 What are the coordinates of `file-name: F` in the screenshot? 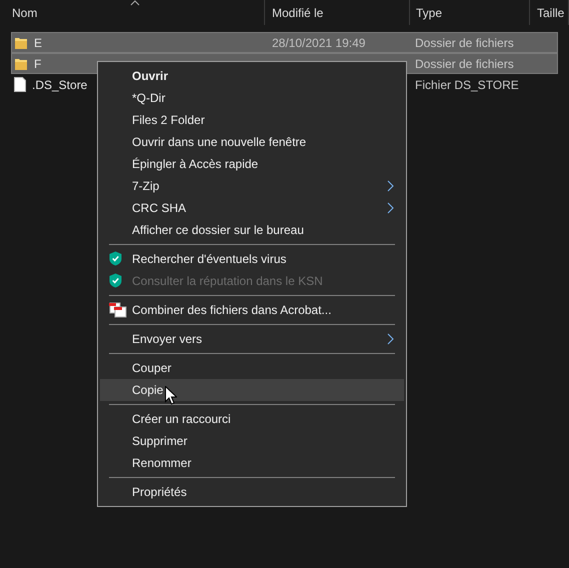 It's located at (38, 64).